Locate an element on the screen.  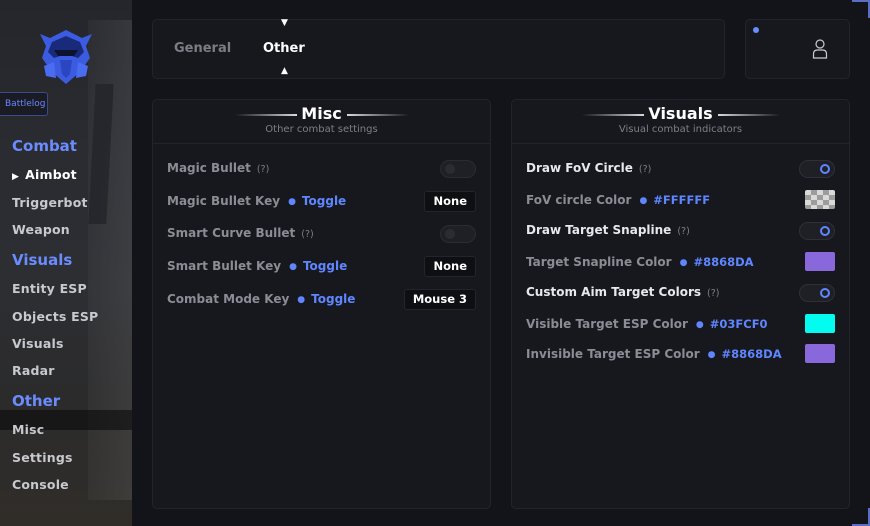
panel-subtitle: Other combat settings is located at coordinates (321, 129).